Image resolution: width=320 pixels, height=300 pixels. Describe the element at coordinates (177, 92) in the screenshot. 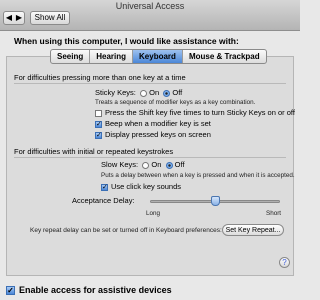

I see `sticky-off-label: Off` at that location.